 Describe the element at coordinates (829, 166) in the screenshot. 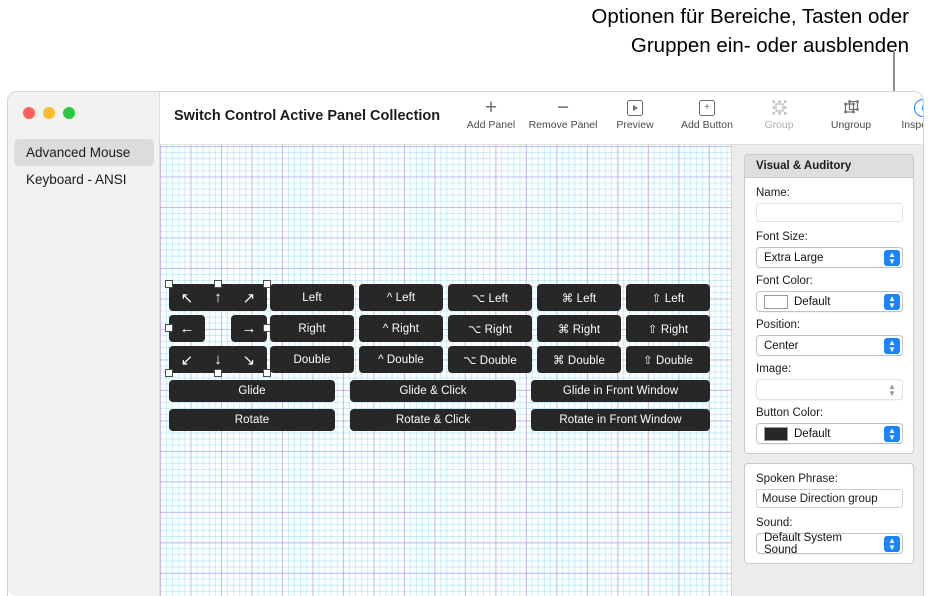

I see `section-title: Visual & Auditory` at that location.